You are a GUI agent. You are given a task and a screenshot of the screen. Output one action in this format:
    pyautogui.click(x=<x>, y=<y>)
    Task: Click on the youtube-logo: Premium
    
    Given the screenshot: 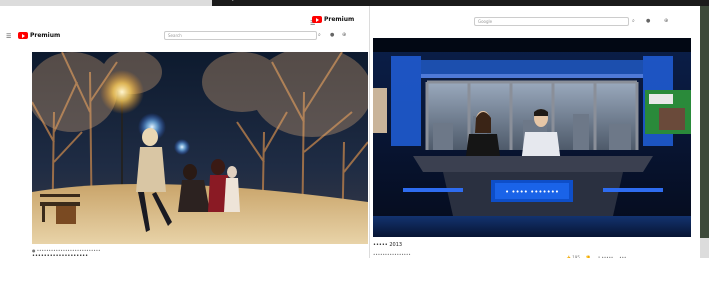 What is the action you would take?
    pyautogui.click(x=39, y=35)
    